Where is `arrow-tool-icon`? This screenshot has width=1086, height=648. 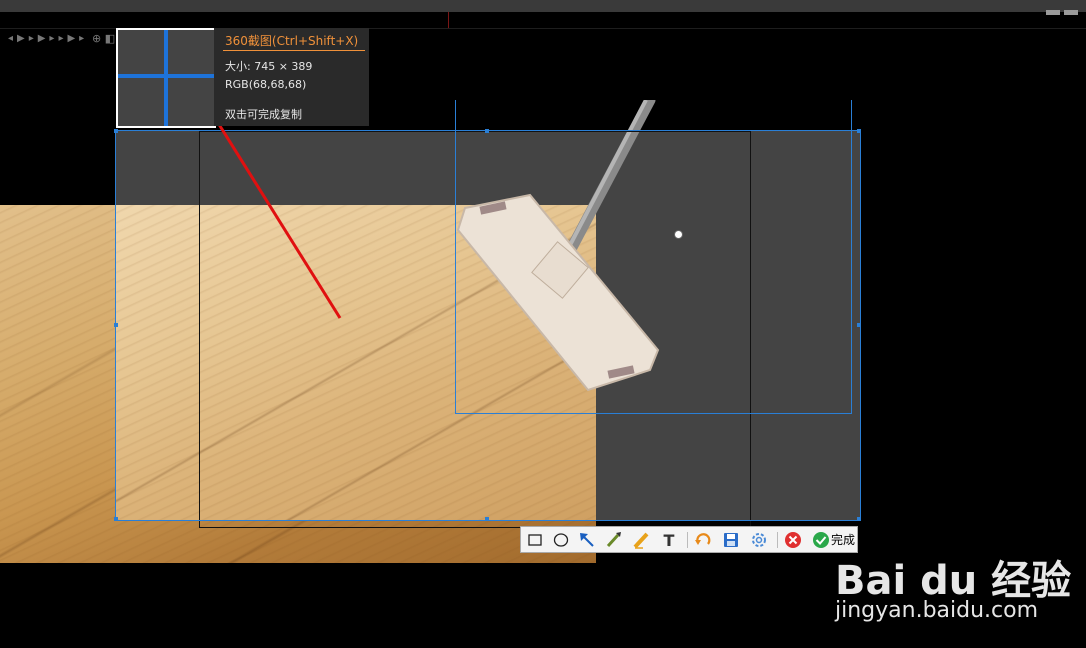 arrow-tool-icon is located at coordinates (587, 540).